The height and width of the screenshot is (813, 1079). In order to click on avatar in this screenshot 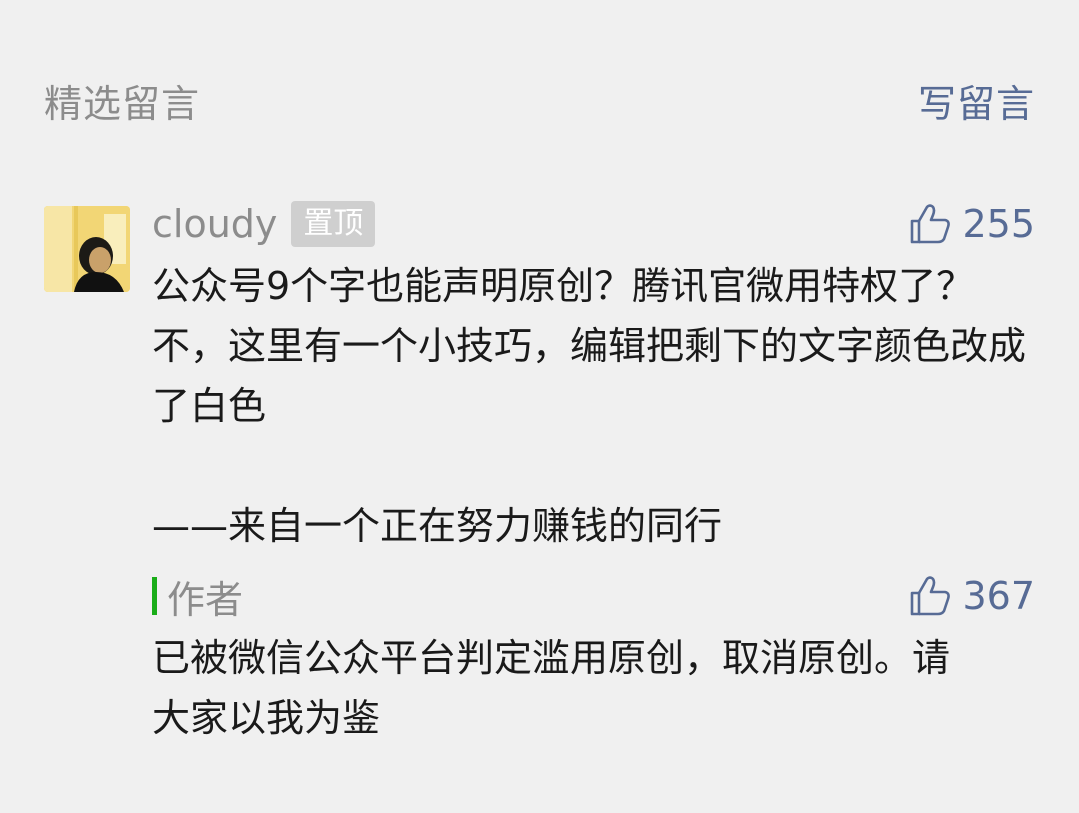, I will do `click(87, 249)`.